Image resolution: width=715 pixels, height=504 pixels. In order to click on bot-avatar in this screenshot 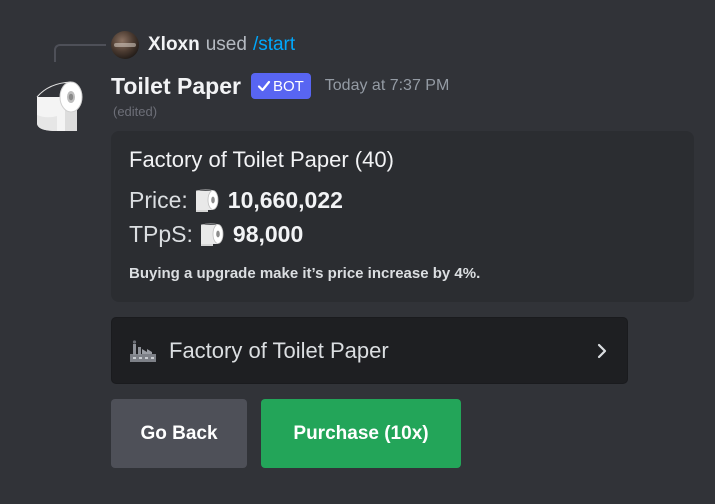, I will do `click(57, 105)`.